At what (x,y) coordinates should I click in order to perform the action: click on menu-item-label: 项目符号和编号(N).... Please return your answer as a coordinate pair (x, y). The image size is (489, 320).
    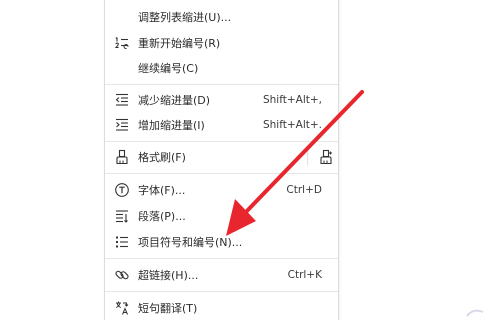
    Looking at the image, I should click on (190, 242).